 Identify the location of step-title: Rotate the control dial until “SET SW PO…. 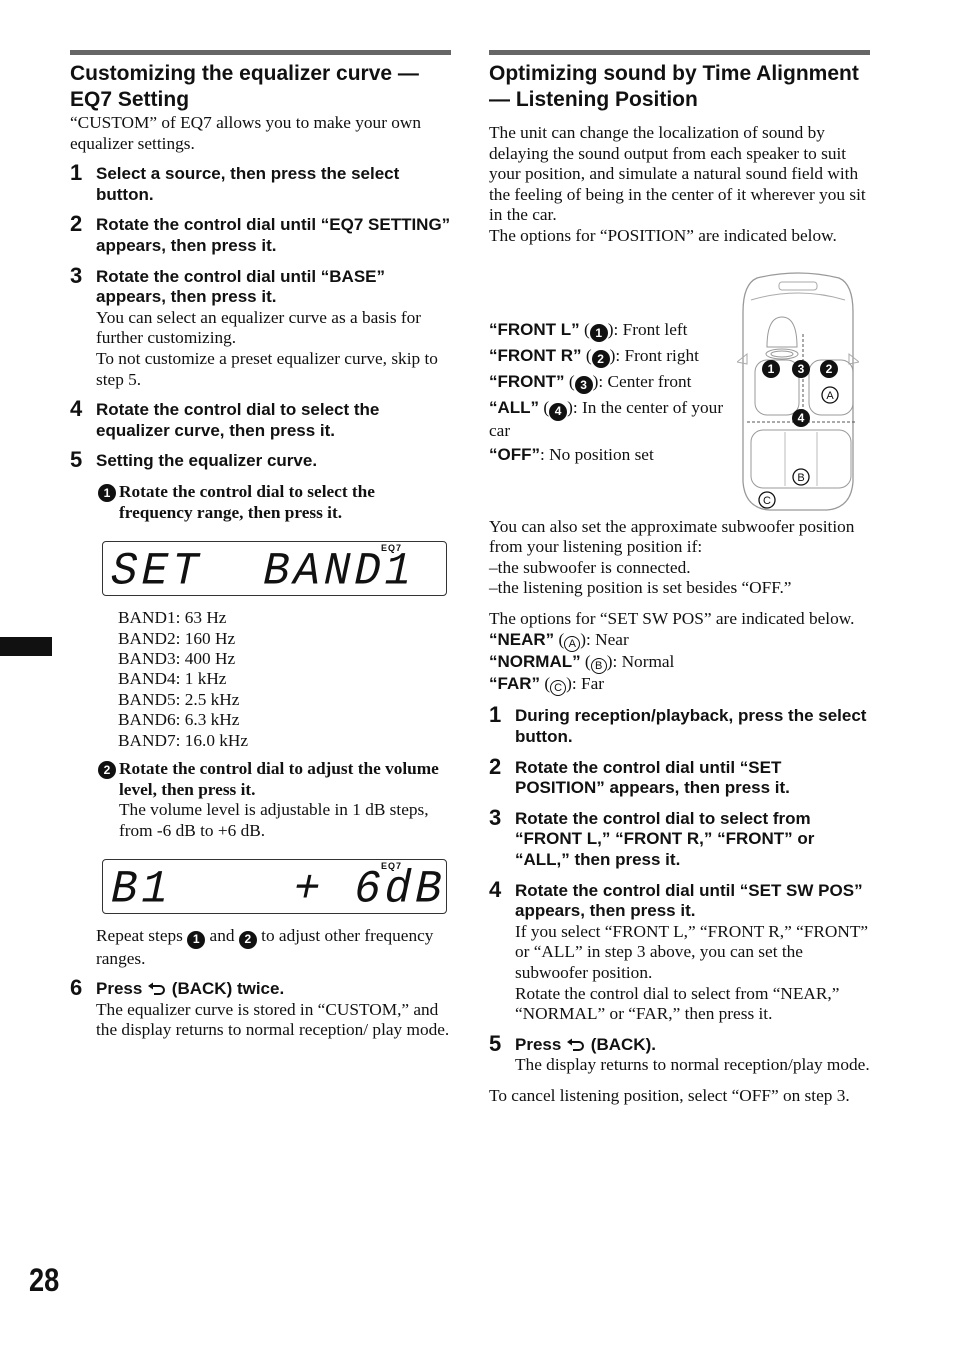
(689, 900).